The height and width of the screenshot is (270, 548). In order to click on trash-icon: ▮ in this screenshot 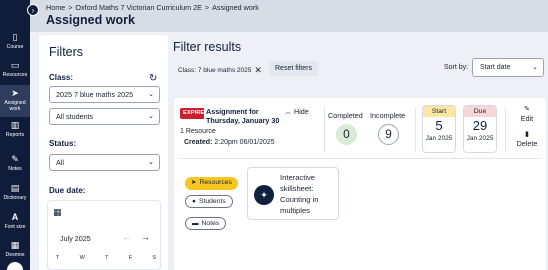, I will do `click(527, 134)`.